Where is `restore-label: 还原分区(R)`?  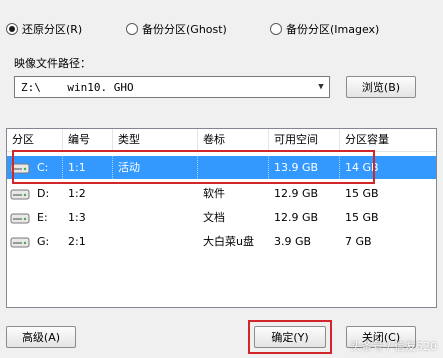 restore-label: 还原分区(R) is located at coordinates (52, 29).